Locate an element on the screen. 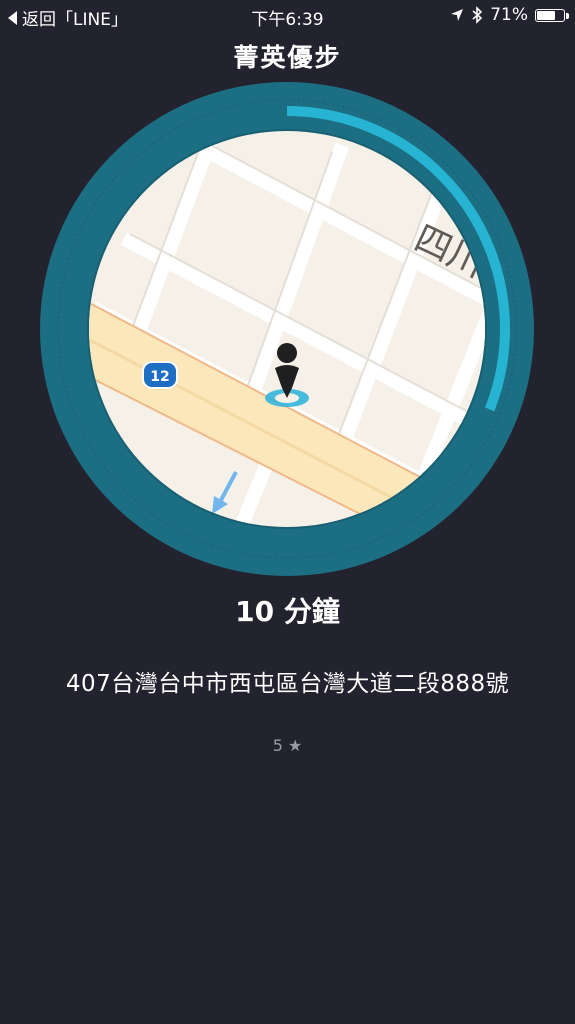  battery-level is located at coordinates (546, 15).